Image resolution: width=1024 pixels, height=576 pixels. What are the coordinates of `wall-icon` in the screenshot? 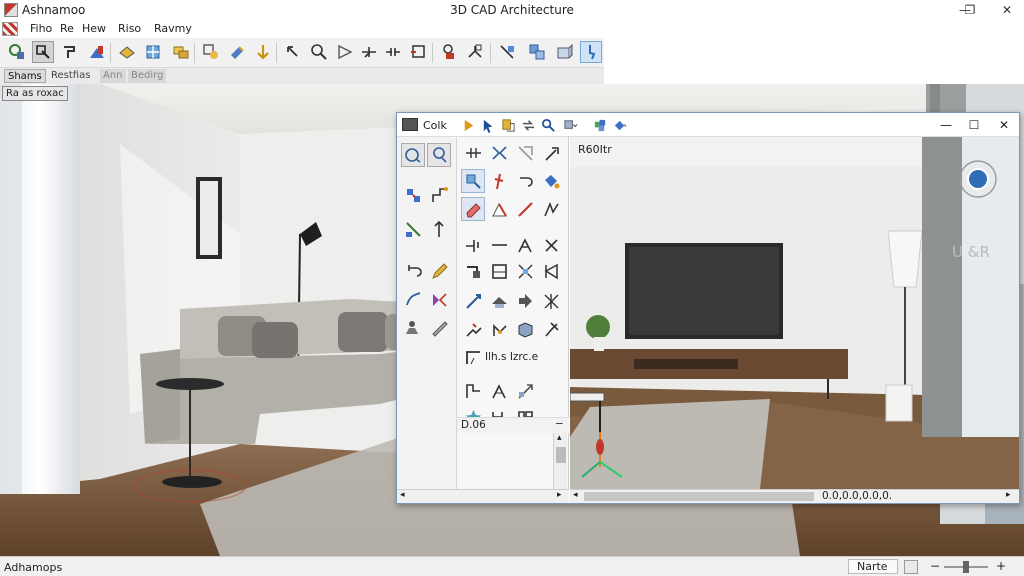 It's located at (71, 52).